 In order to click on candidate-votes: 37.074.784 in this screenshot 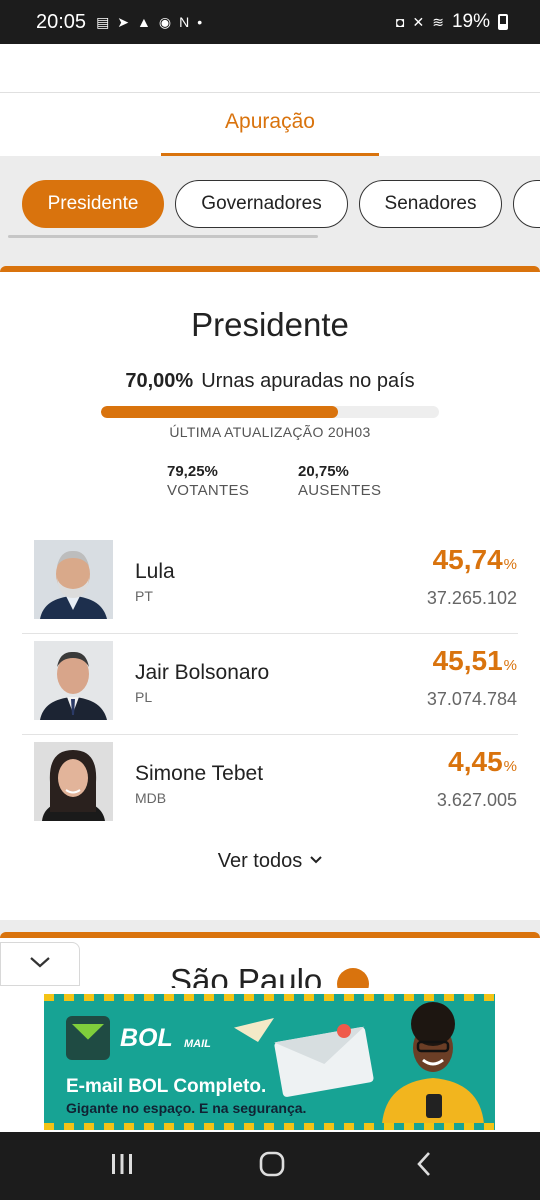, I will do `click(471, 699)`.